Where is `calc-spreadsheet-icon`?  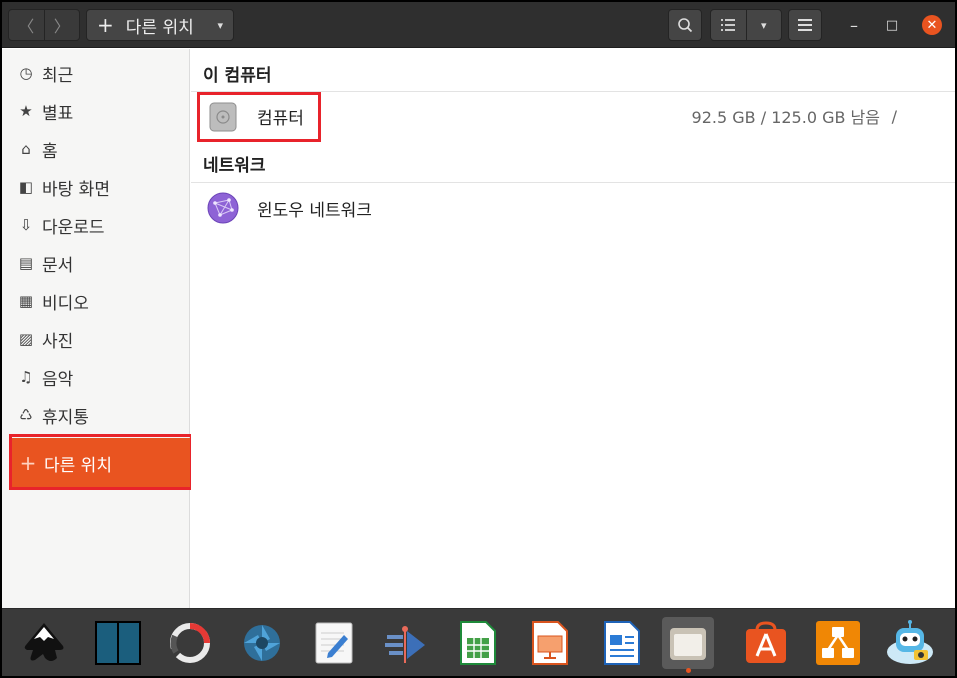 calc-spreadsheet-icon is located at coordinates (478, 643).